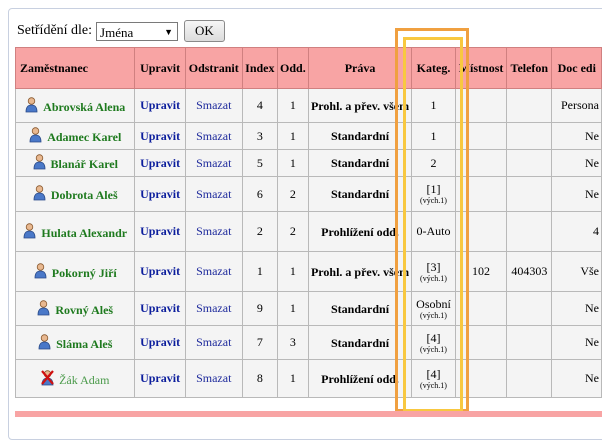  What do you see at coordinates (433, 271) in the screenshot?
I see `category-cell: [3] (vých.1)` at bounding box center [433, 271].